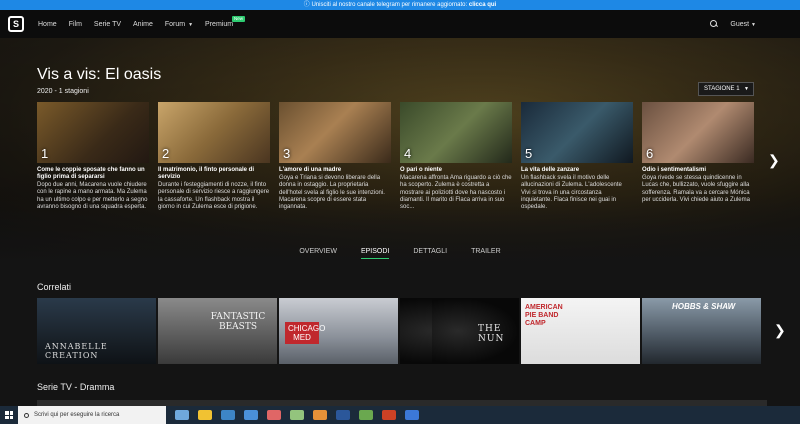 This screenshot has width=800, height=424. Describe the element at coordinates (99, 74) in the screenshot. I see `show-title: Vis a vis: El oasis` at that location.